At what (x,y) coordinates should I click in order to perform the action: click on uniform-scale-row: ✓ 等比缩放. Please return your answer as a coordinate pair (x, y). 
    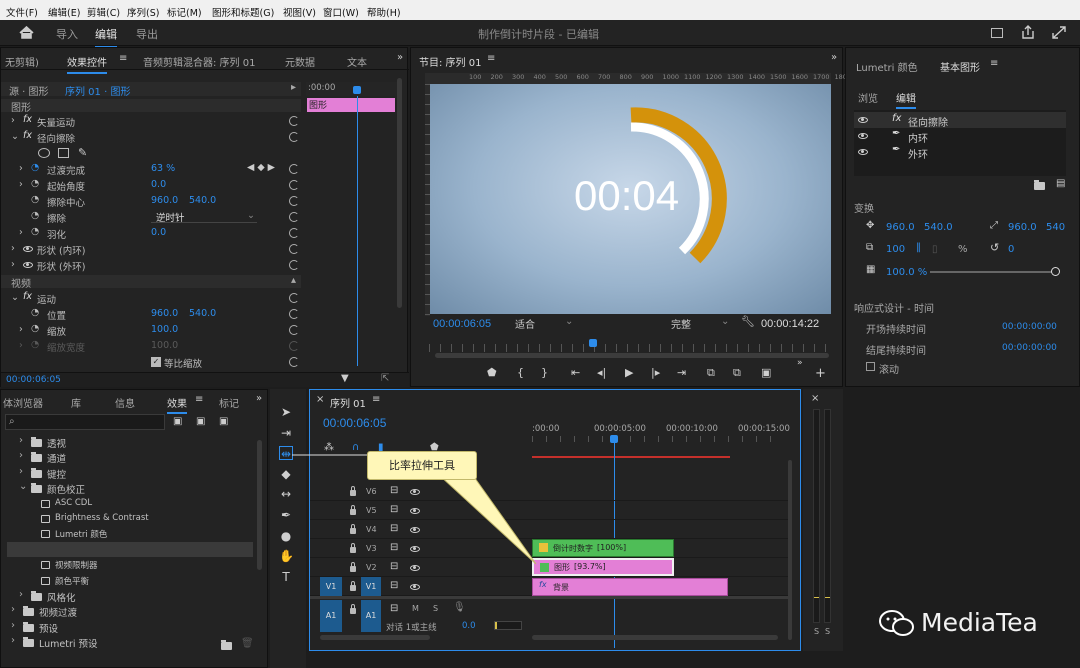
    Looking at the image, I should click on (151, 362).